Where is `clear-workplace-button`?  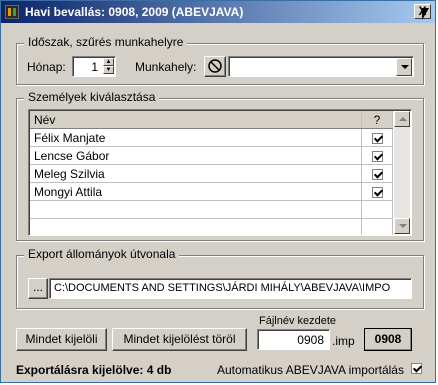 clear-workplace-button is located at coordinates (215, 66).